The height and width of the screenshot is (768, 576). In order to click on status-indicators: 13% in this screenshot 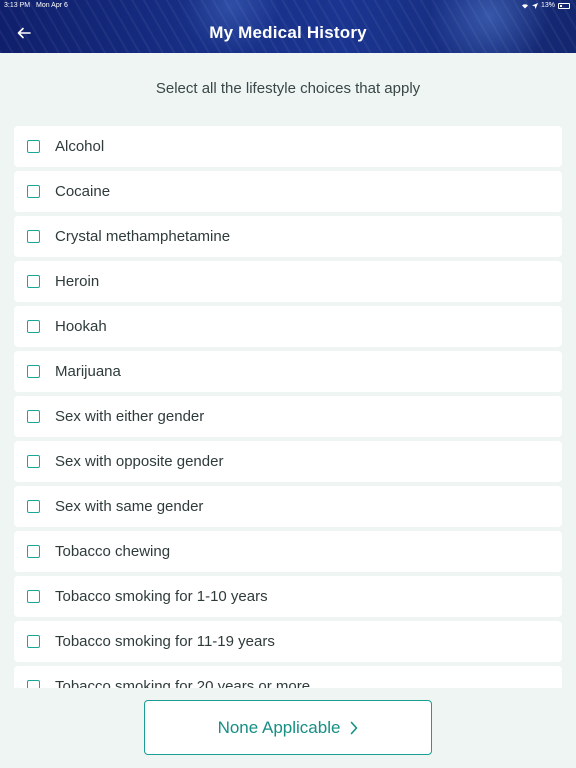, I will do `click(545, 5)`.